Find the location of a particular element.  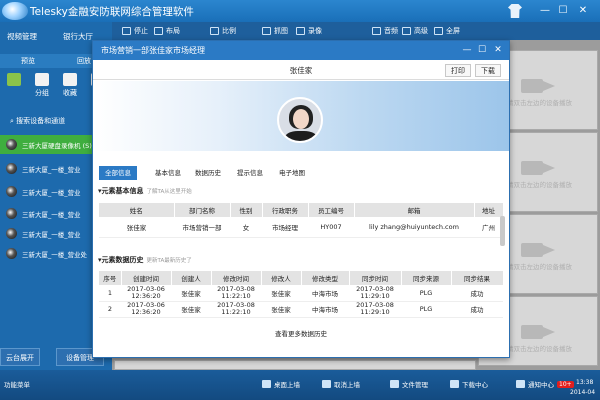

ratio-button: 比例 is located at coordinates (223, 31).